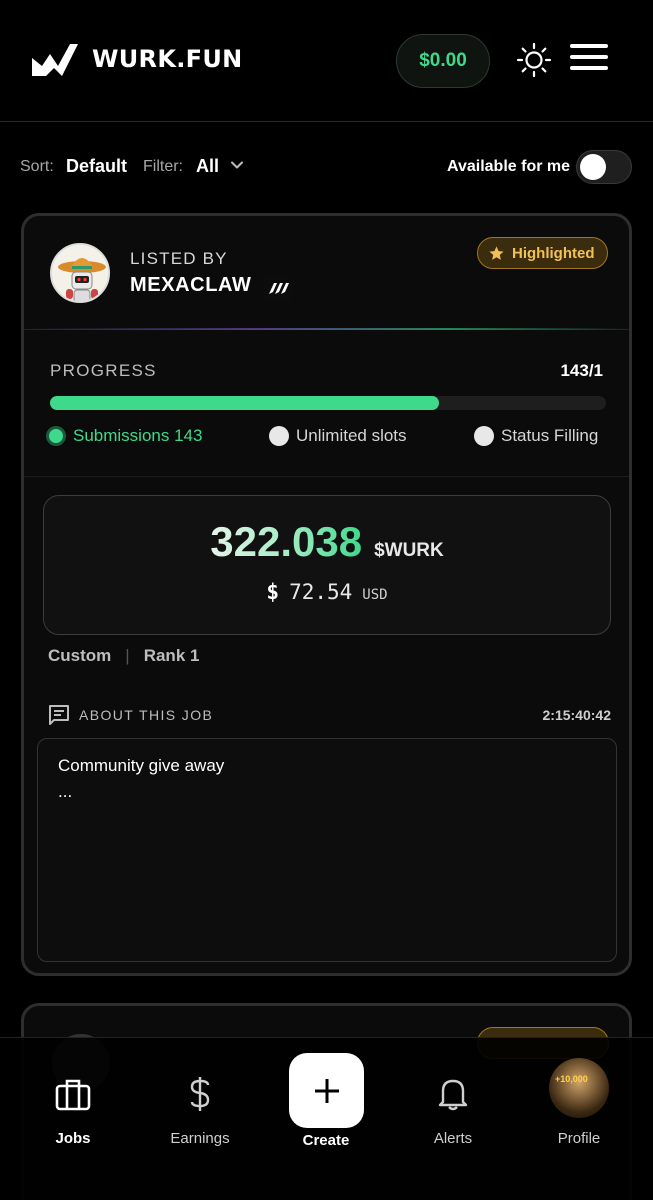 The image size is (653, 1200). I want to click on nav-jobs-label: Jobs, so click(73, 1138).